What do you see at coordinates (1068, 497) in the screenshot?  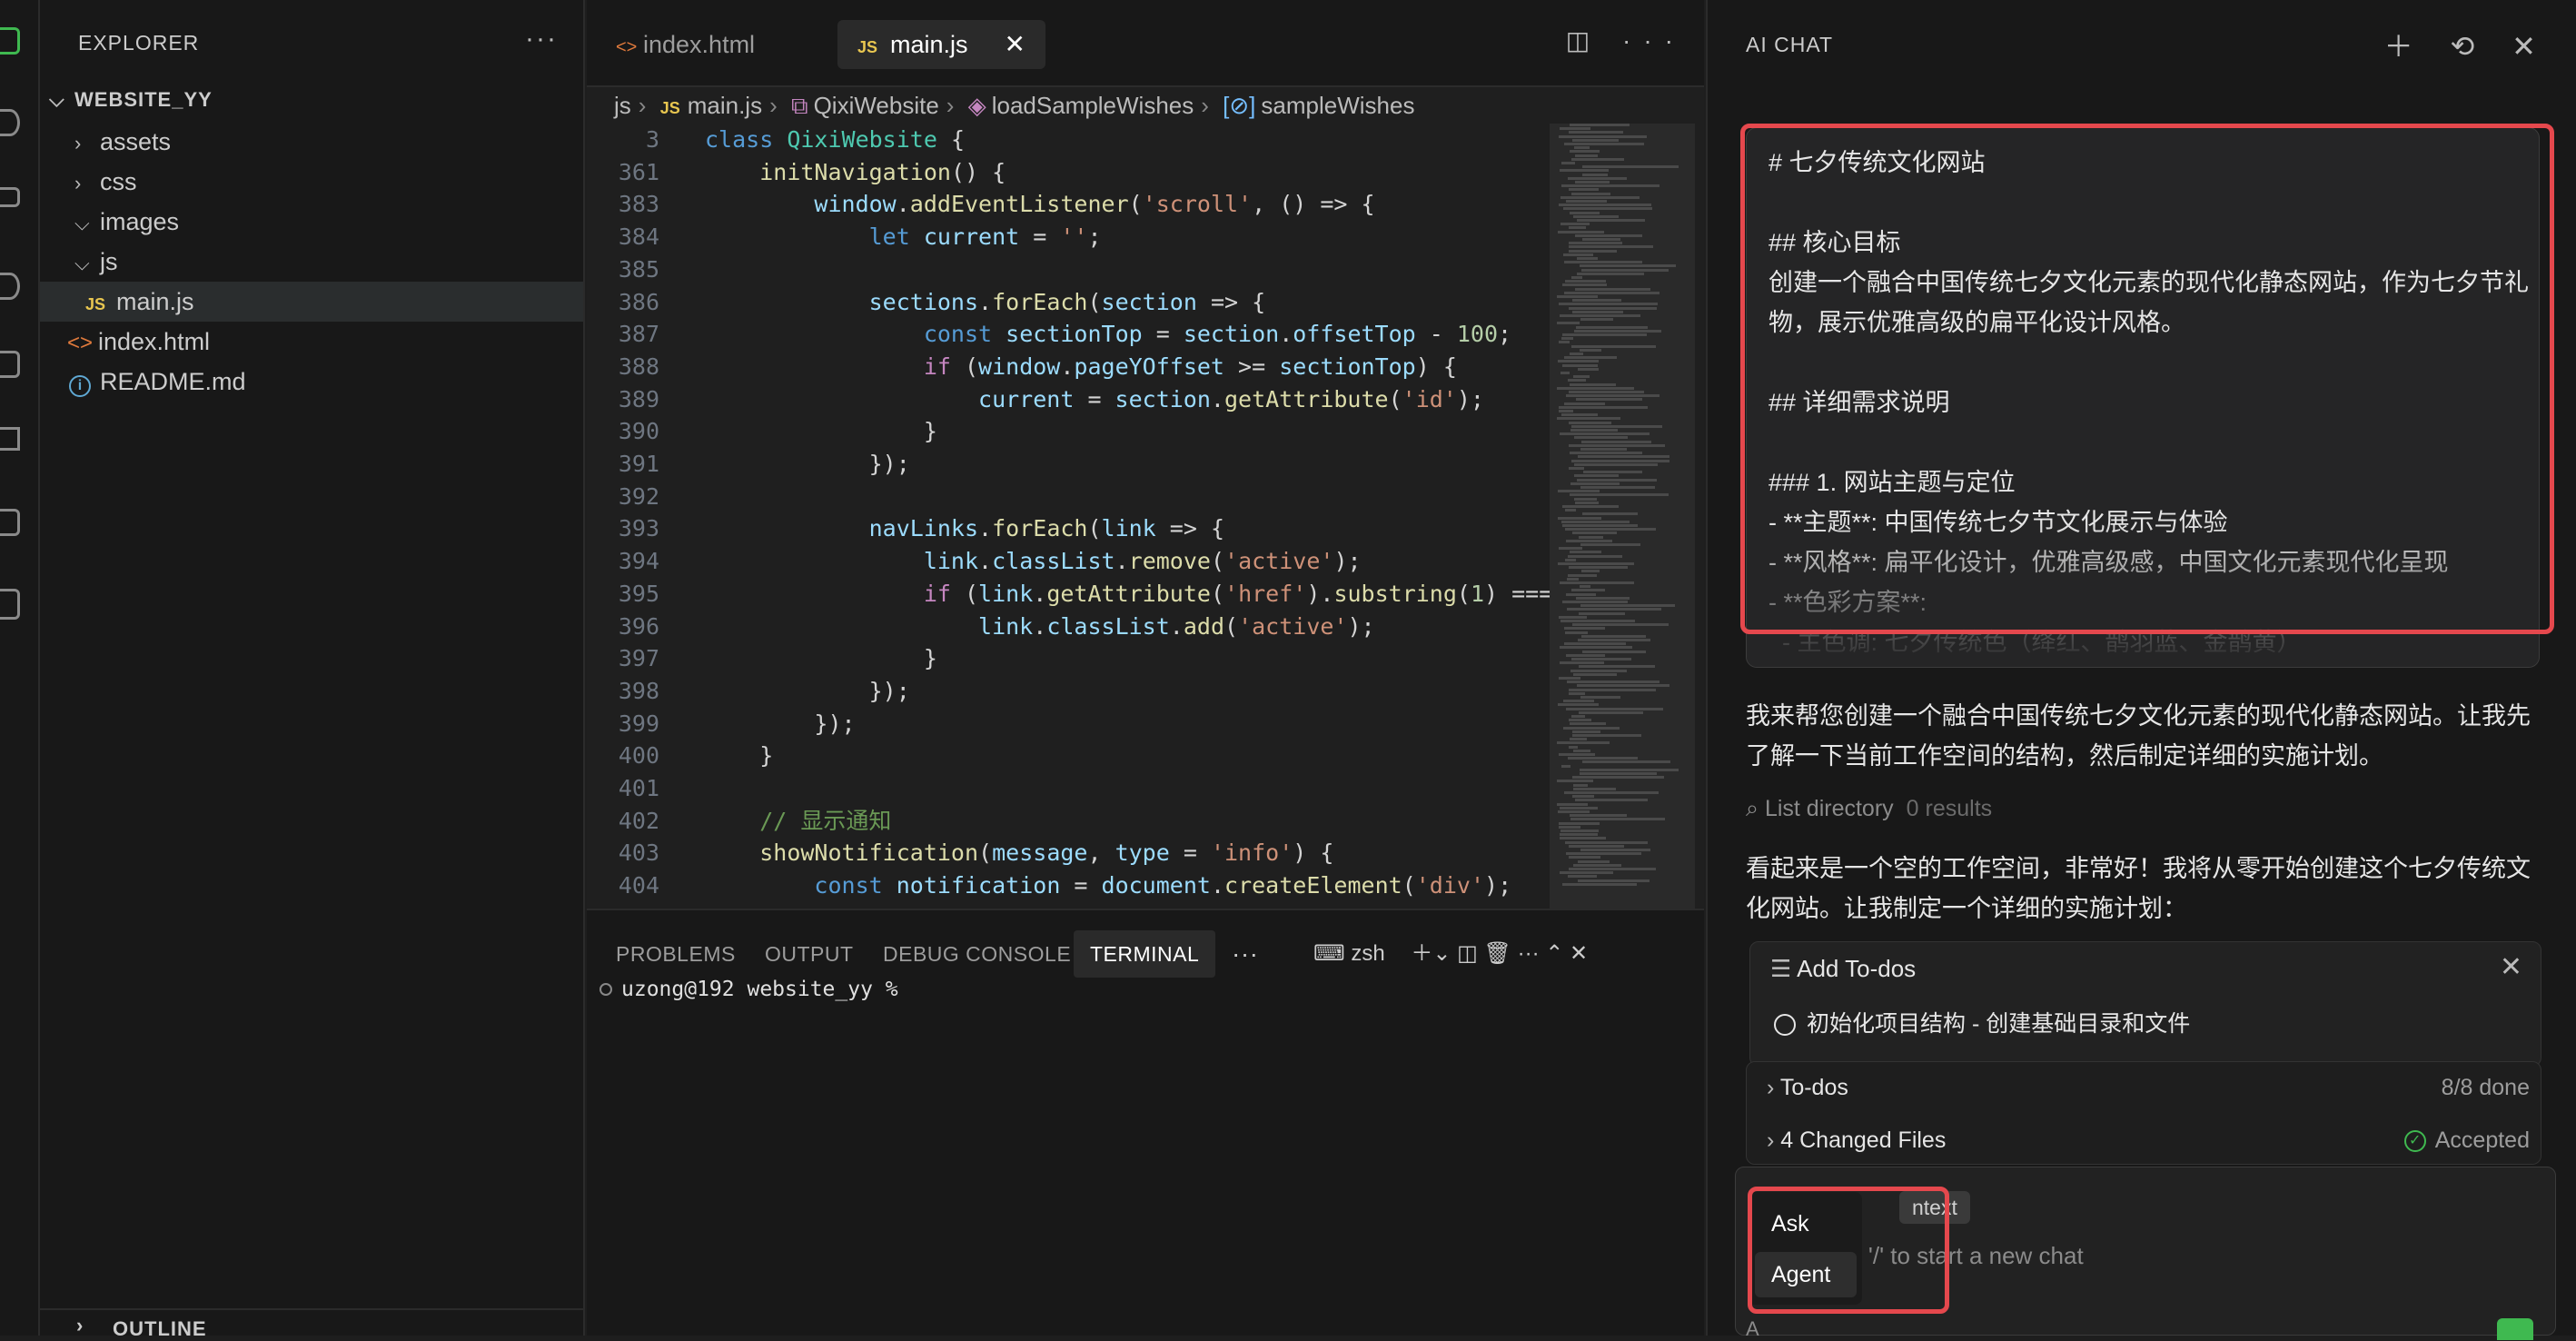 I see `code-line: 392` at bounding box center [1068, 497].